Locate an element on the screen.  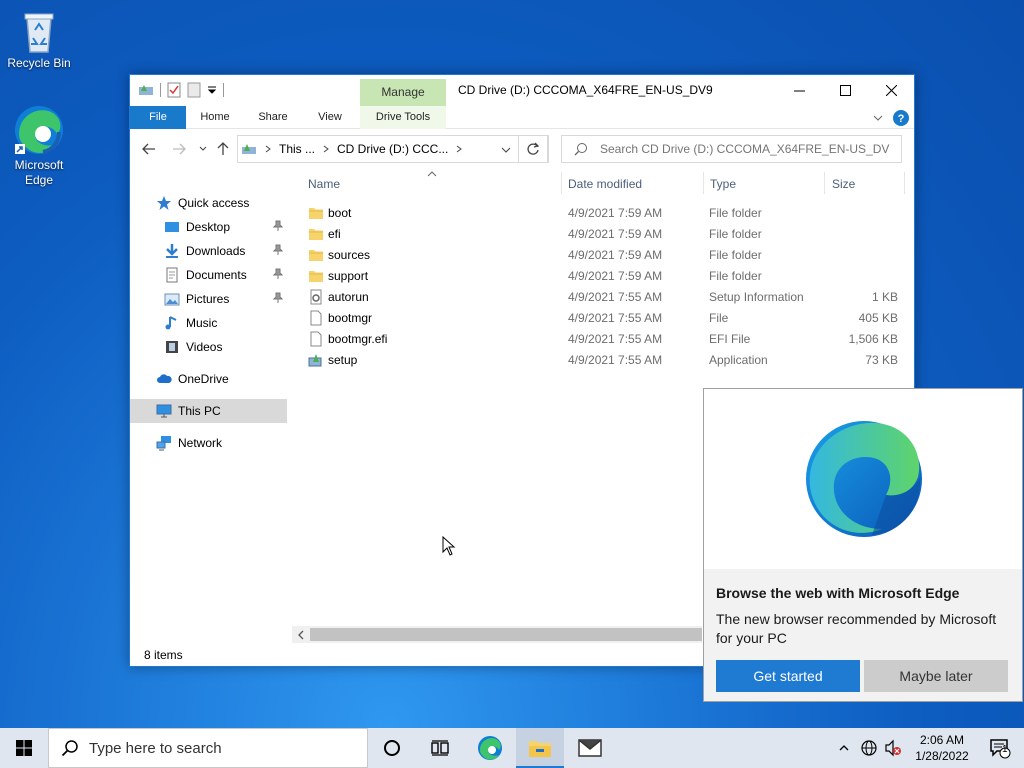
scrollbar-thumb is located at coordinates (506, 634).